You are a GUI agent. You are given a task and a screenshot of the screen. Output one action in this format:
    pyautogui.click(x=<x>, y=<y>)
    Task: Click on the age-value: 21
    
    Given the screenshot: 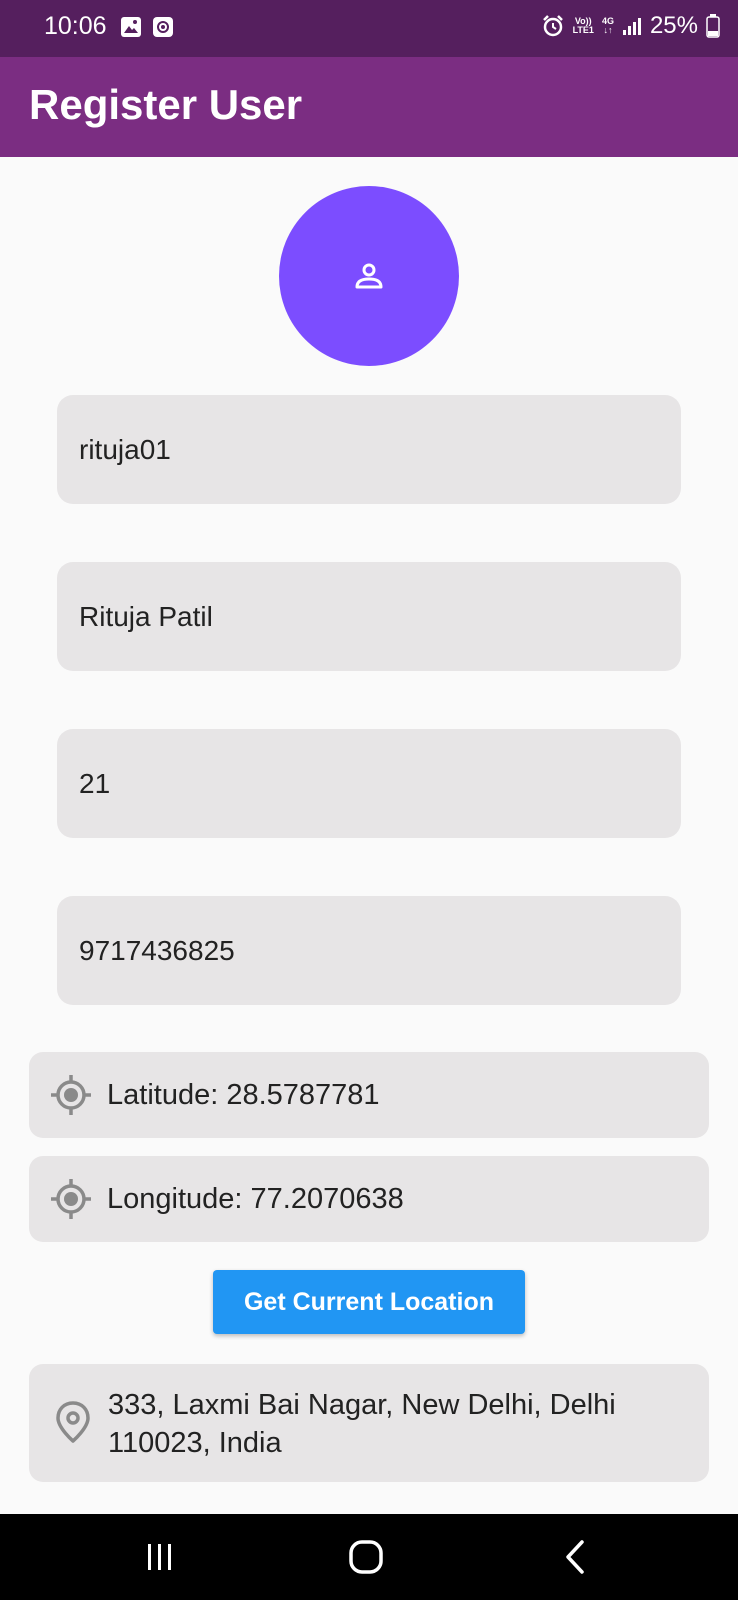 What is the action you would take?
    pyautogui.click(x=95, y=783)
    